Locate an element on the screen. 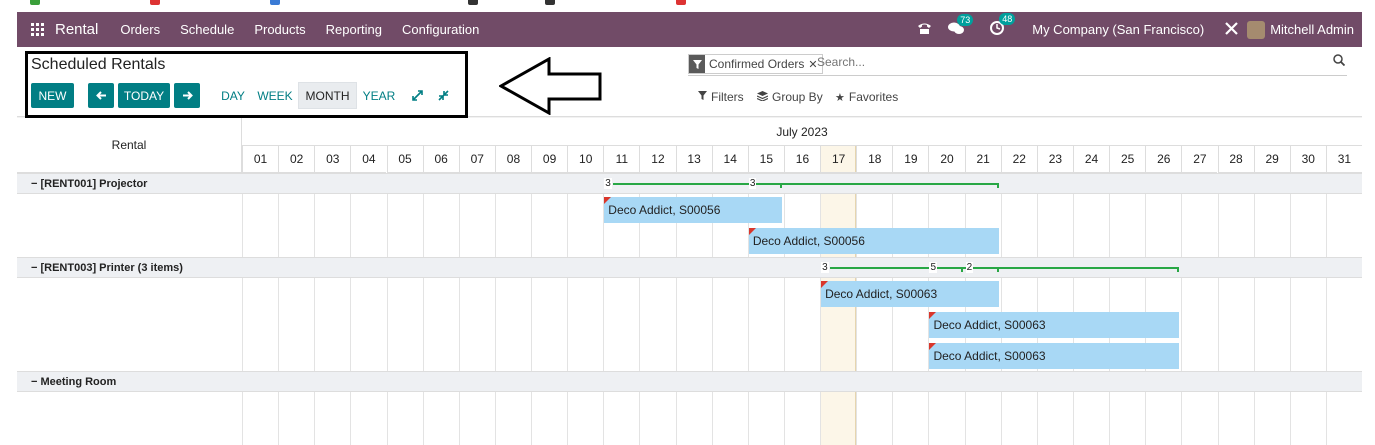 This screenshot has width=1375, height=445. new-button: NEW is located at coordinates (52, 95).